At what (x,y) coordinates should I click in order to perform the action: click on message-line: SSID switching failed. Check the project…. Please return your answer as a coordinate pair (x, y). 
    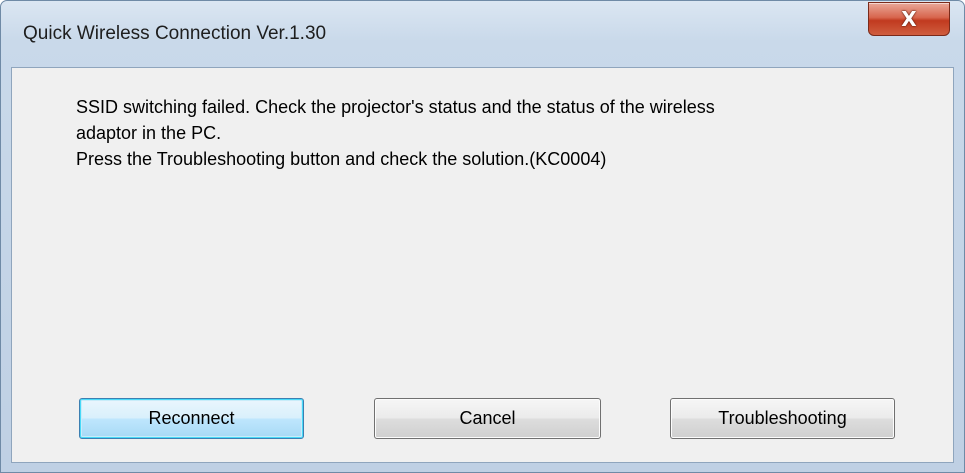
    Looking at the image, I should click on (395, 107).